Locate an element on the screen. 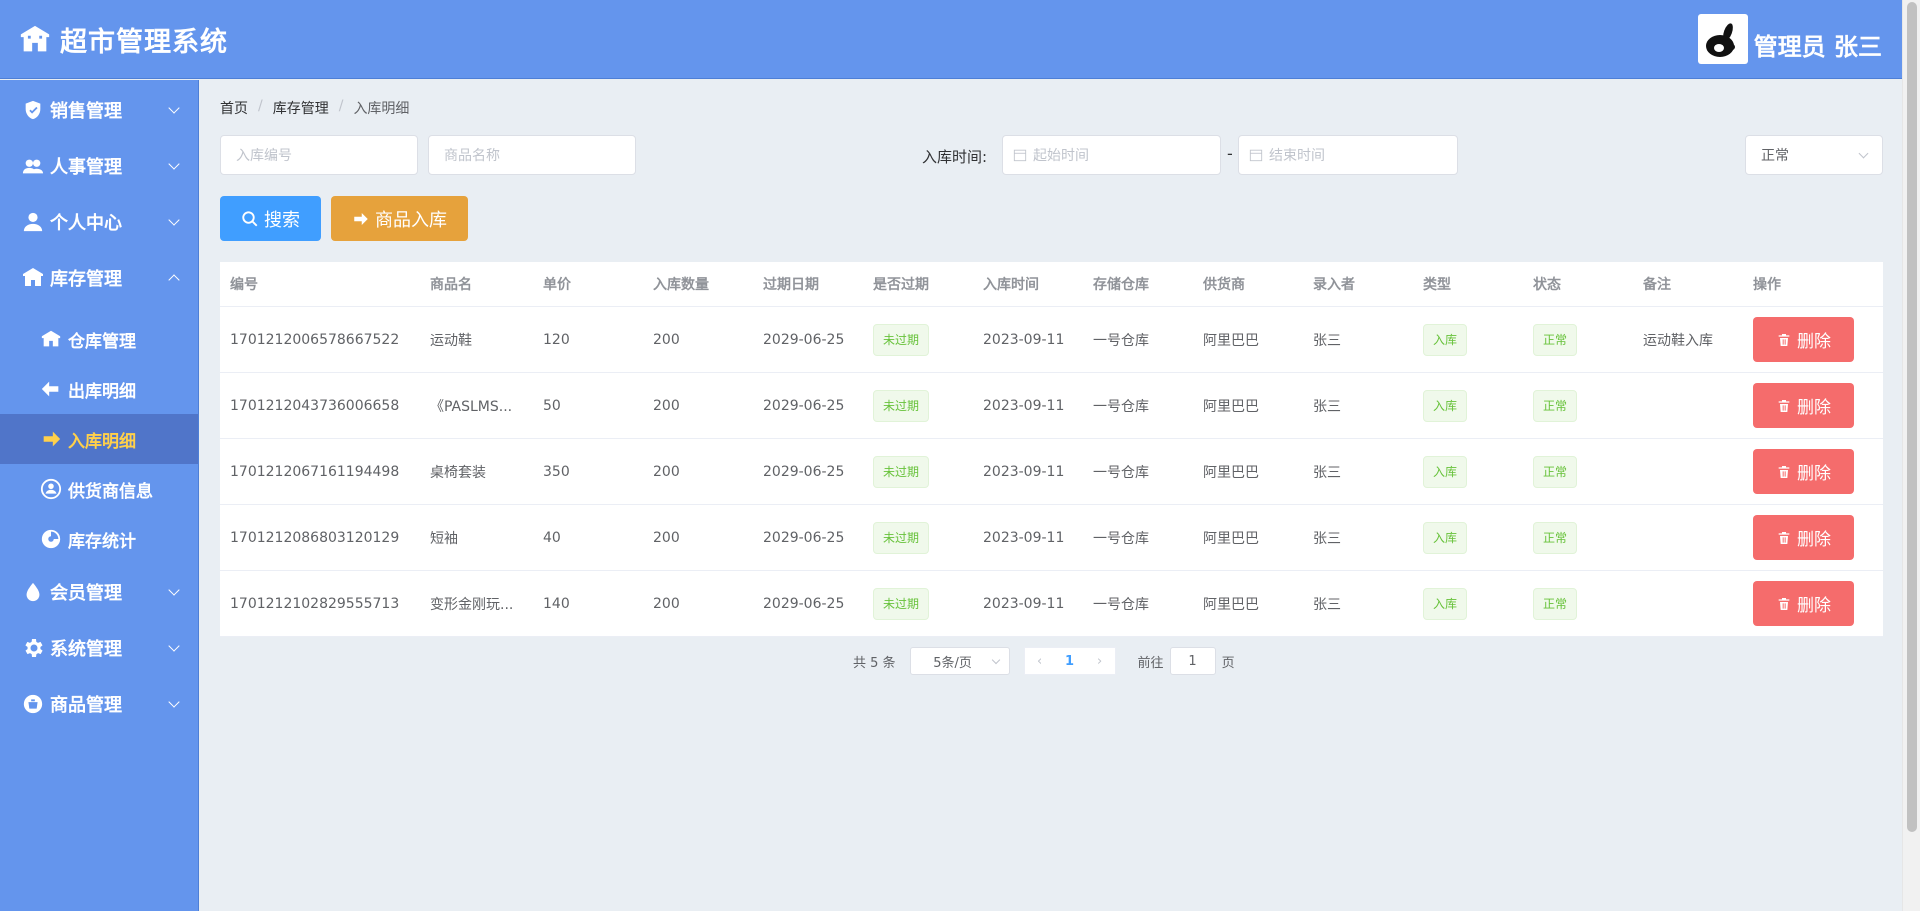  sidebar-item-label: 人事管理 is located at coordinates (86, 167).